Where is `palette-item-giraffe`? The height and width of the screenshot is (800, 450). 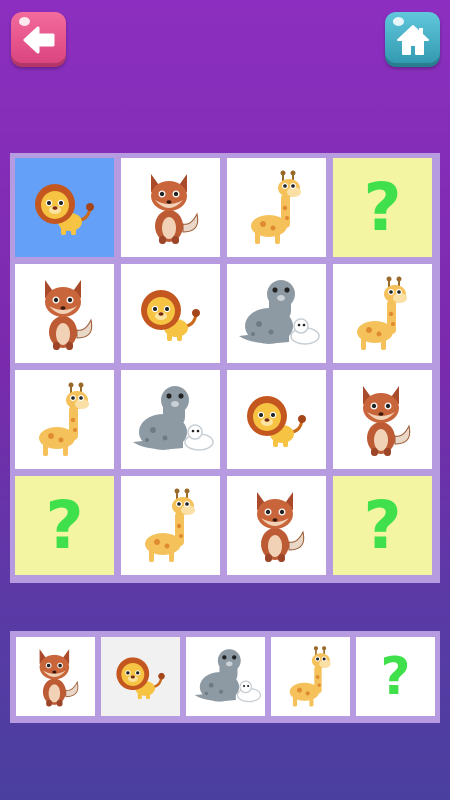 palette-item-giraffe is located at coordinates (310, 676).